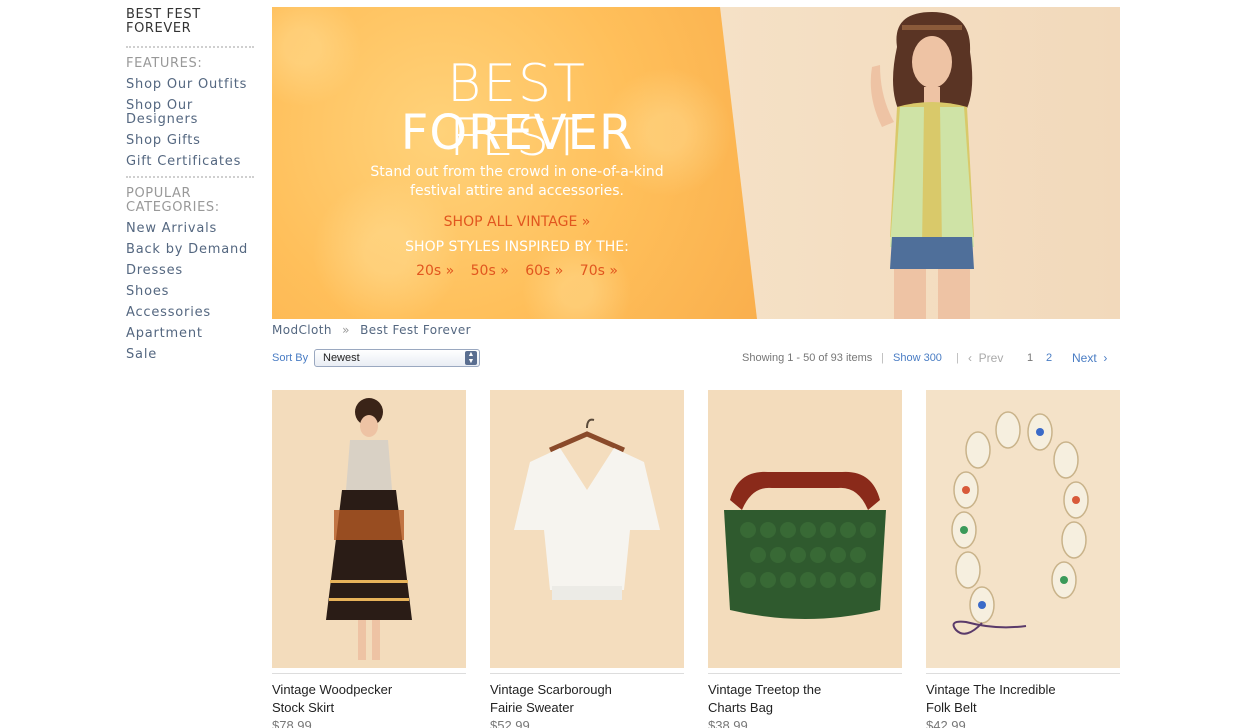 This screenshot has width=1260, height=728. Describe the element at coordinates (191, 141) in the screenshot. I see `sidebar-link-shop-gifts: Shop Gifts` at that location.